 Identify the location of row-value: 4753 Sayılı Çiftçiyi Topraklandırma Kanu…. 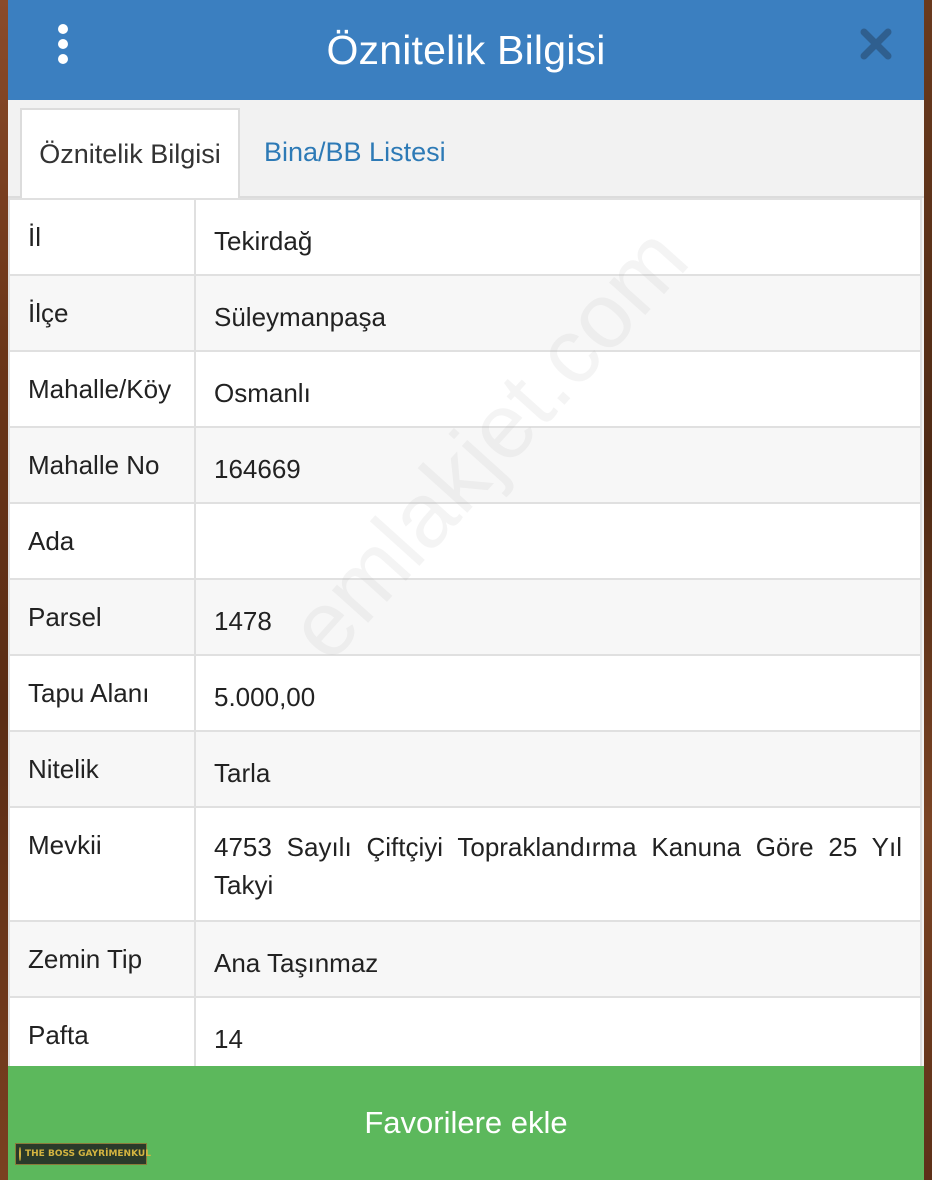
(558, 864).